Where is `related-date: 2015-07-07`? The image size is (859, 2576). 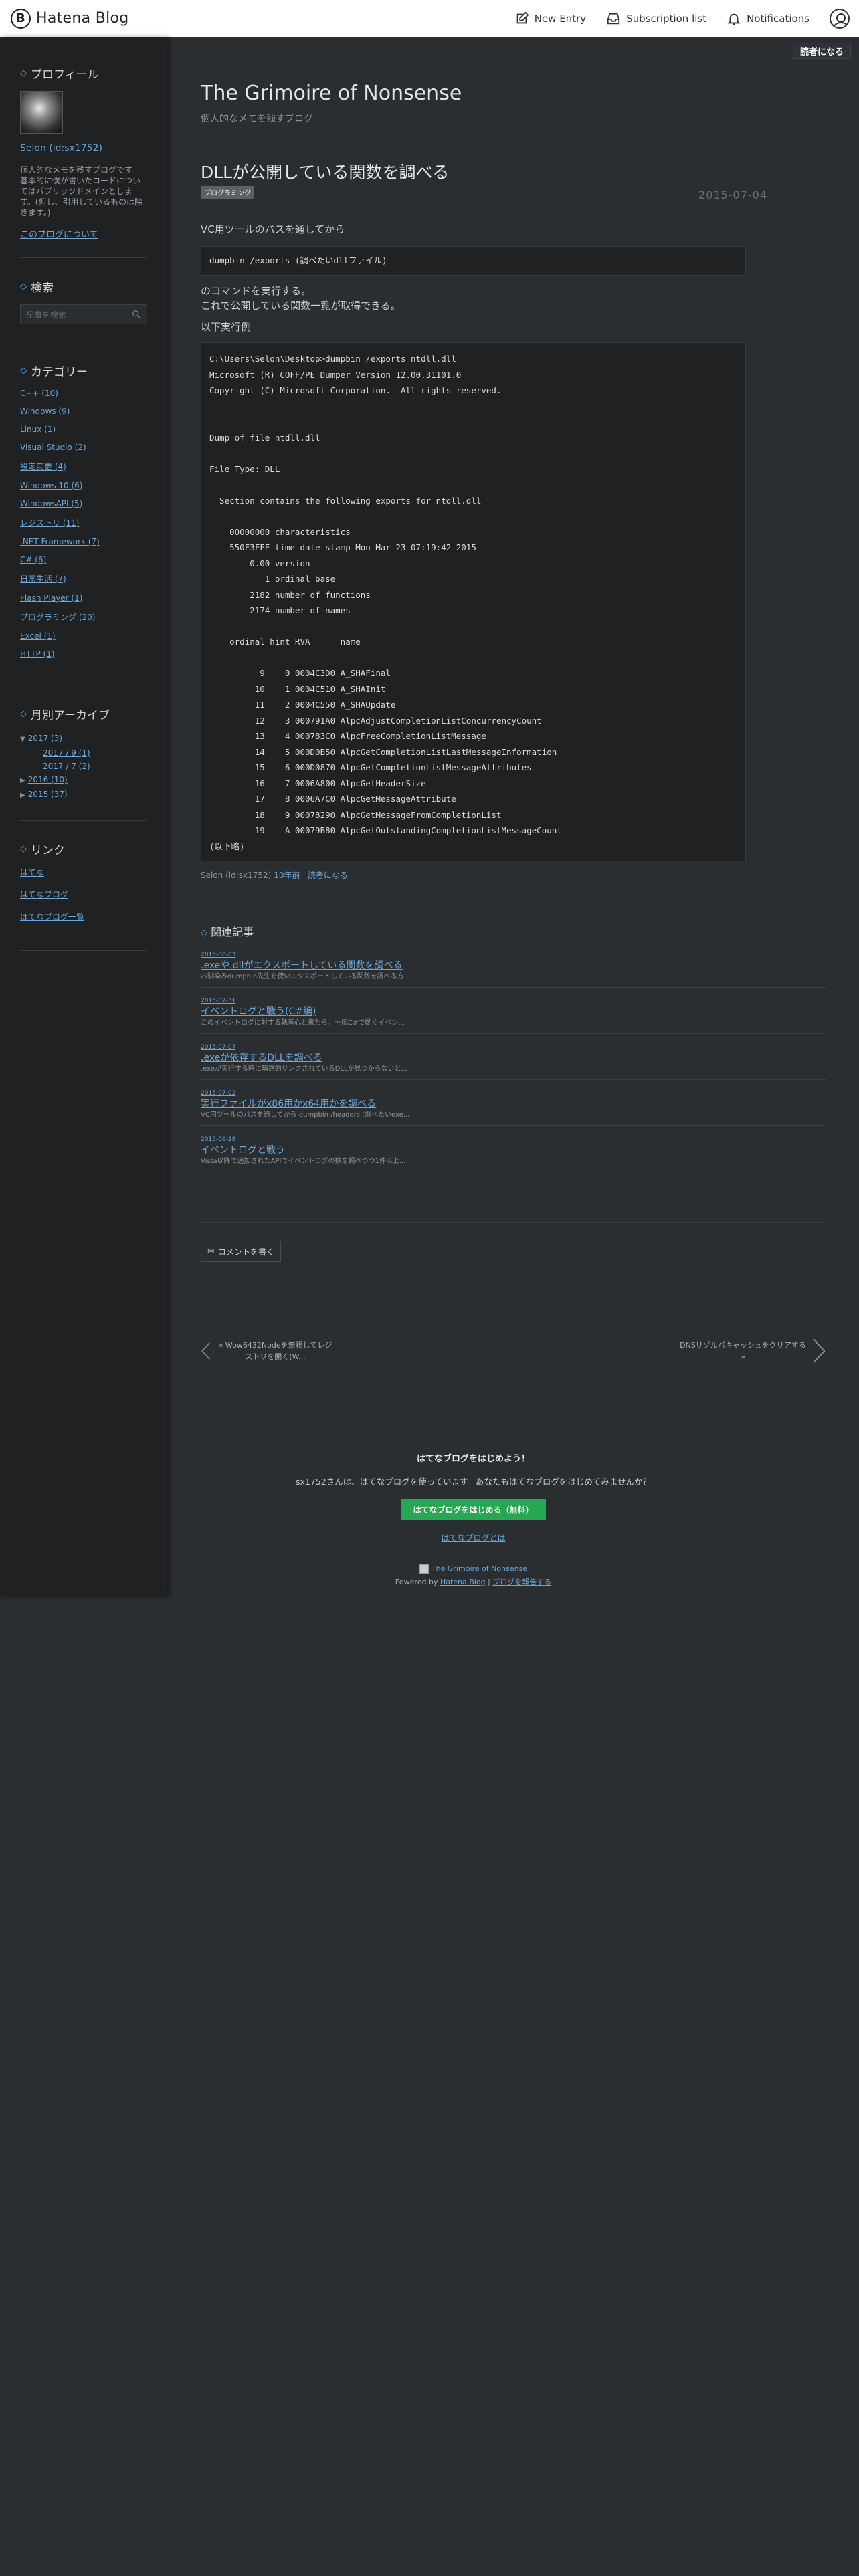
related-date: 2015-07-07 is located at coordinates (513, 1047).